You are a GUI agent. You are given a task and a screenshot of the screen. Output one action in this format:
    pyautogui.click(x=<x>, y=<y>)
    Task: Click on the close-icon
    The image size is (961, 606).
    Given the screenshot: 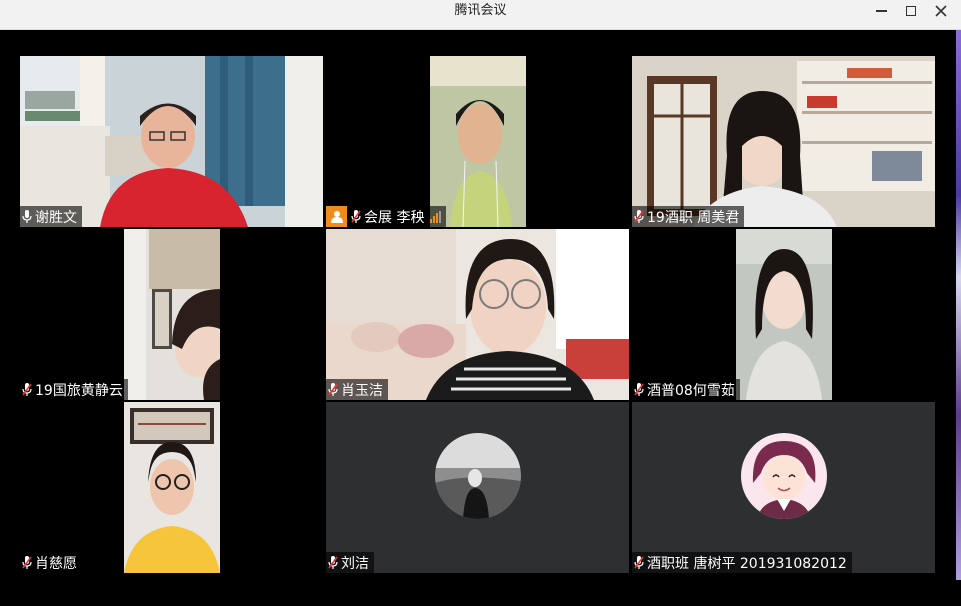 What is the action you would take?
    pyautogui.click(x=941, y=11)
    